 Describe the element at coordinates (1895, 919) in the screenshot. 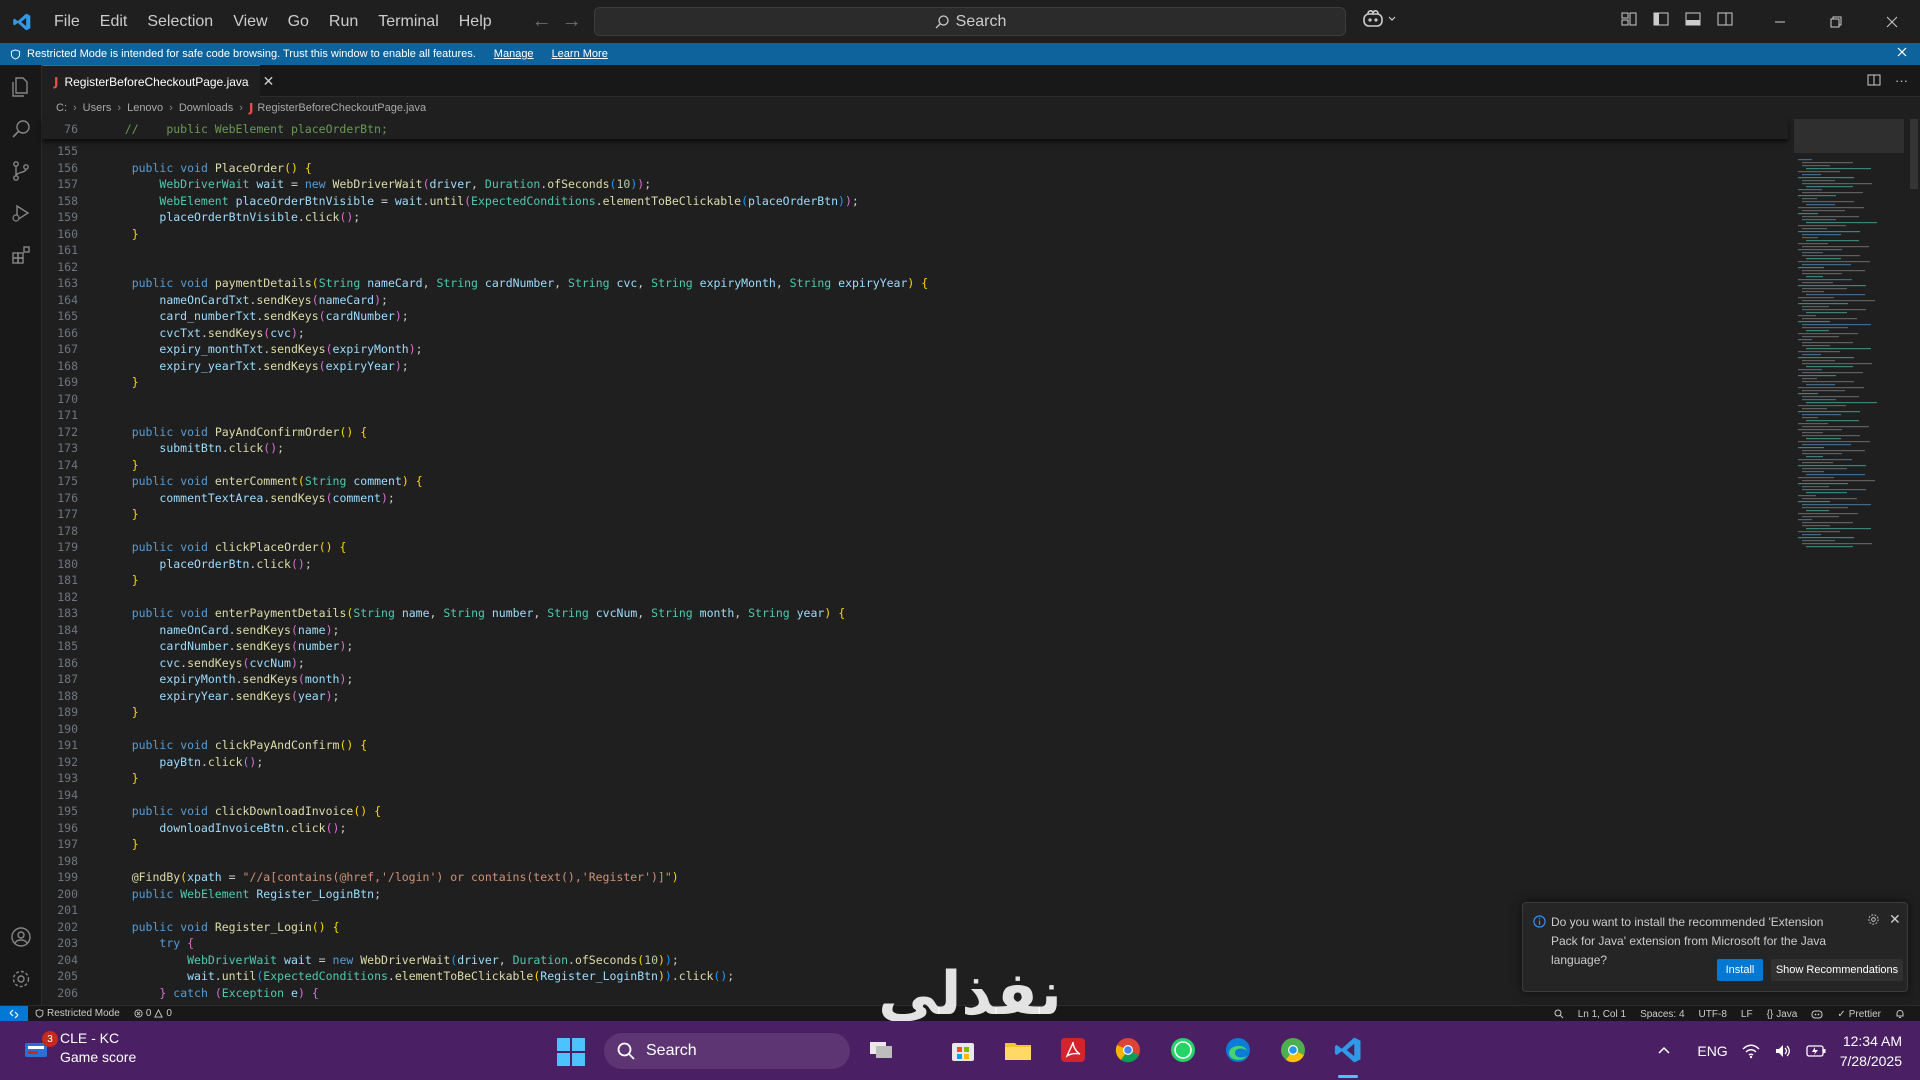

I see `close-notification-icon: ✕` at that location.